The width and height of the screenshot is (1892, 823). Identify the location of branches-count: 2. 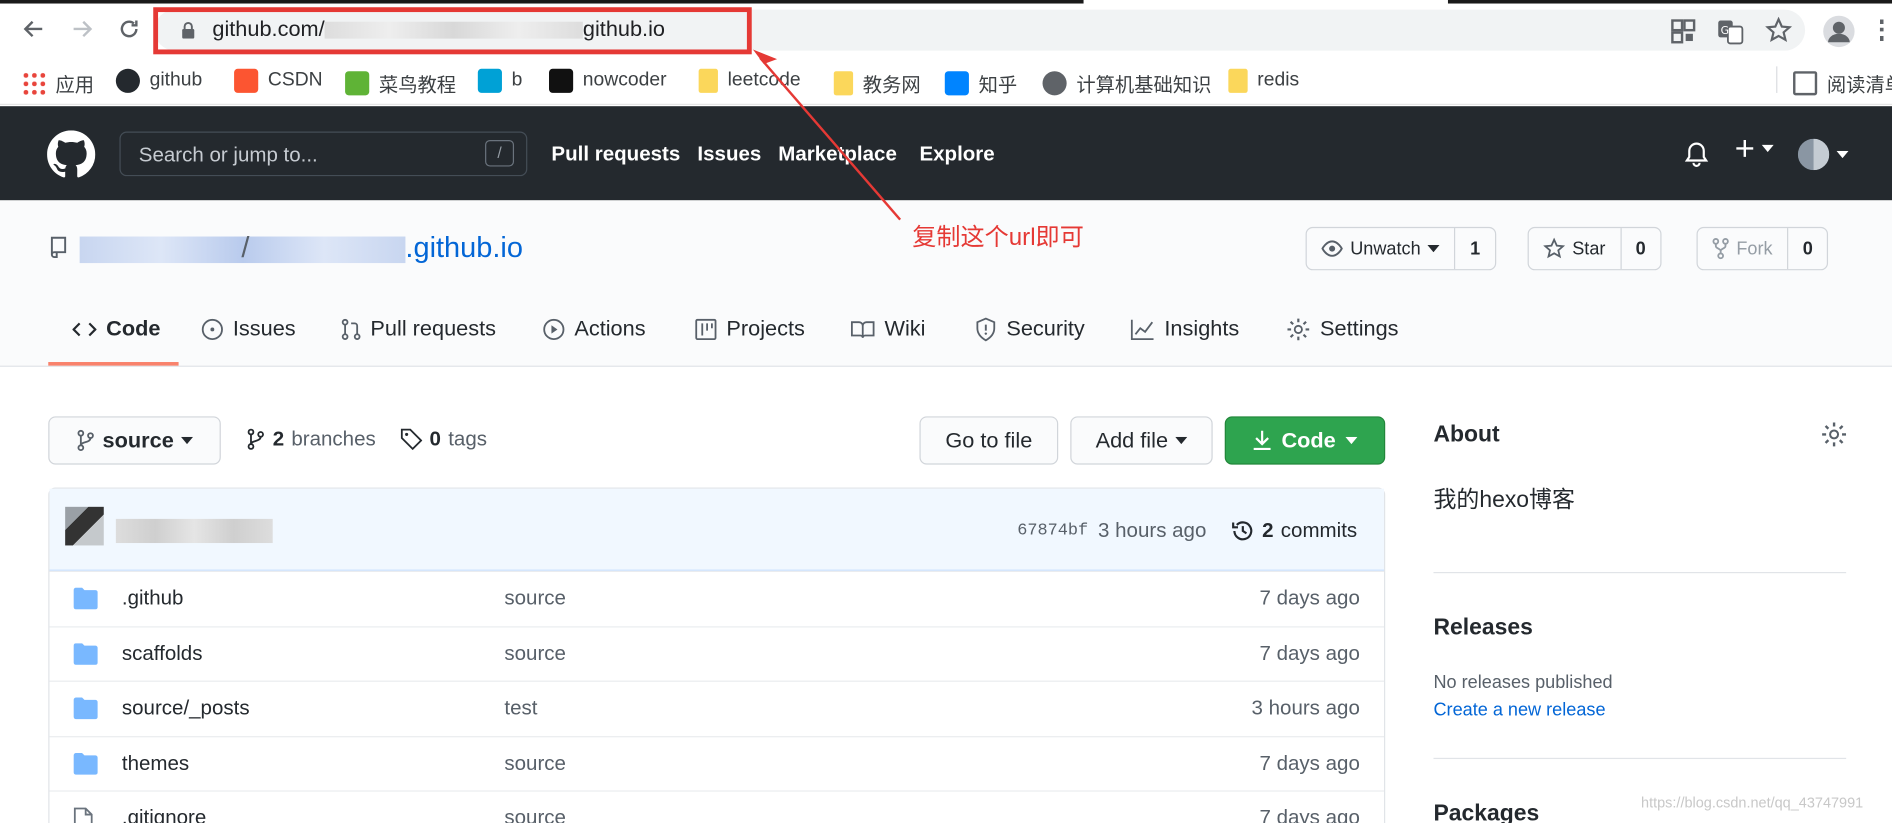
(278, 439).